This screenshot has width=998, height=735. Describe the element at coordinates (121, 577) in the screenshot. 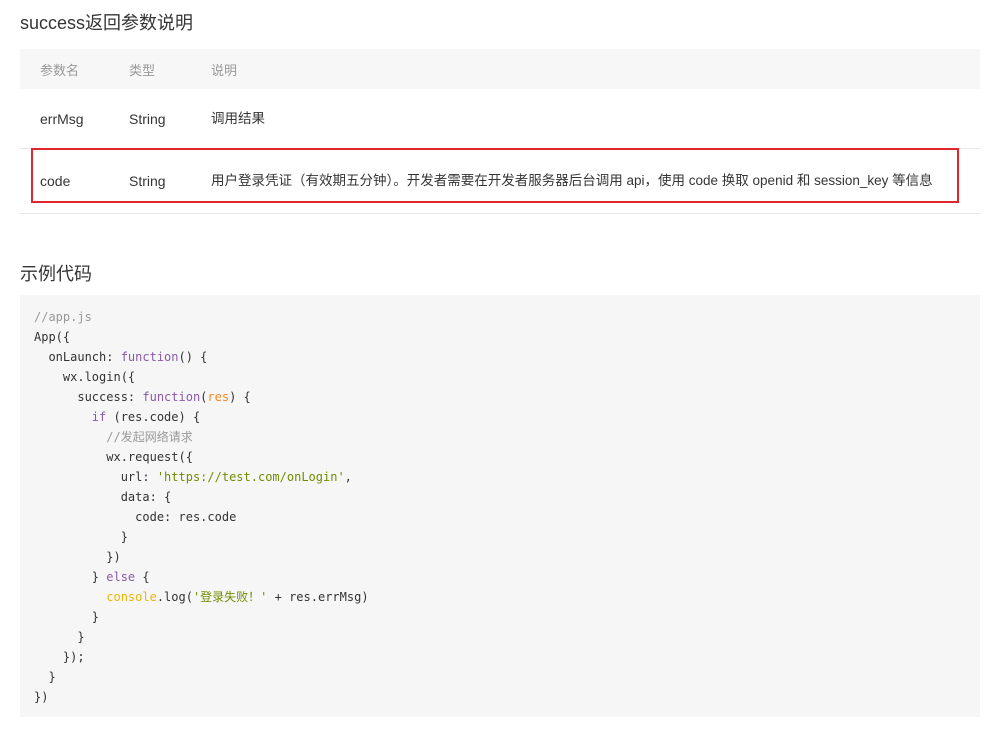

I see `code-token: else` at that location.